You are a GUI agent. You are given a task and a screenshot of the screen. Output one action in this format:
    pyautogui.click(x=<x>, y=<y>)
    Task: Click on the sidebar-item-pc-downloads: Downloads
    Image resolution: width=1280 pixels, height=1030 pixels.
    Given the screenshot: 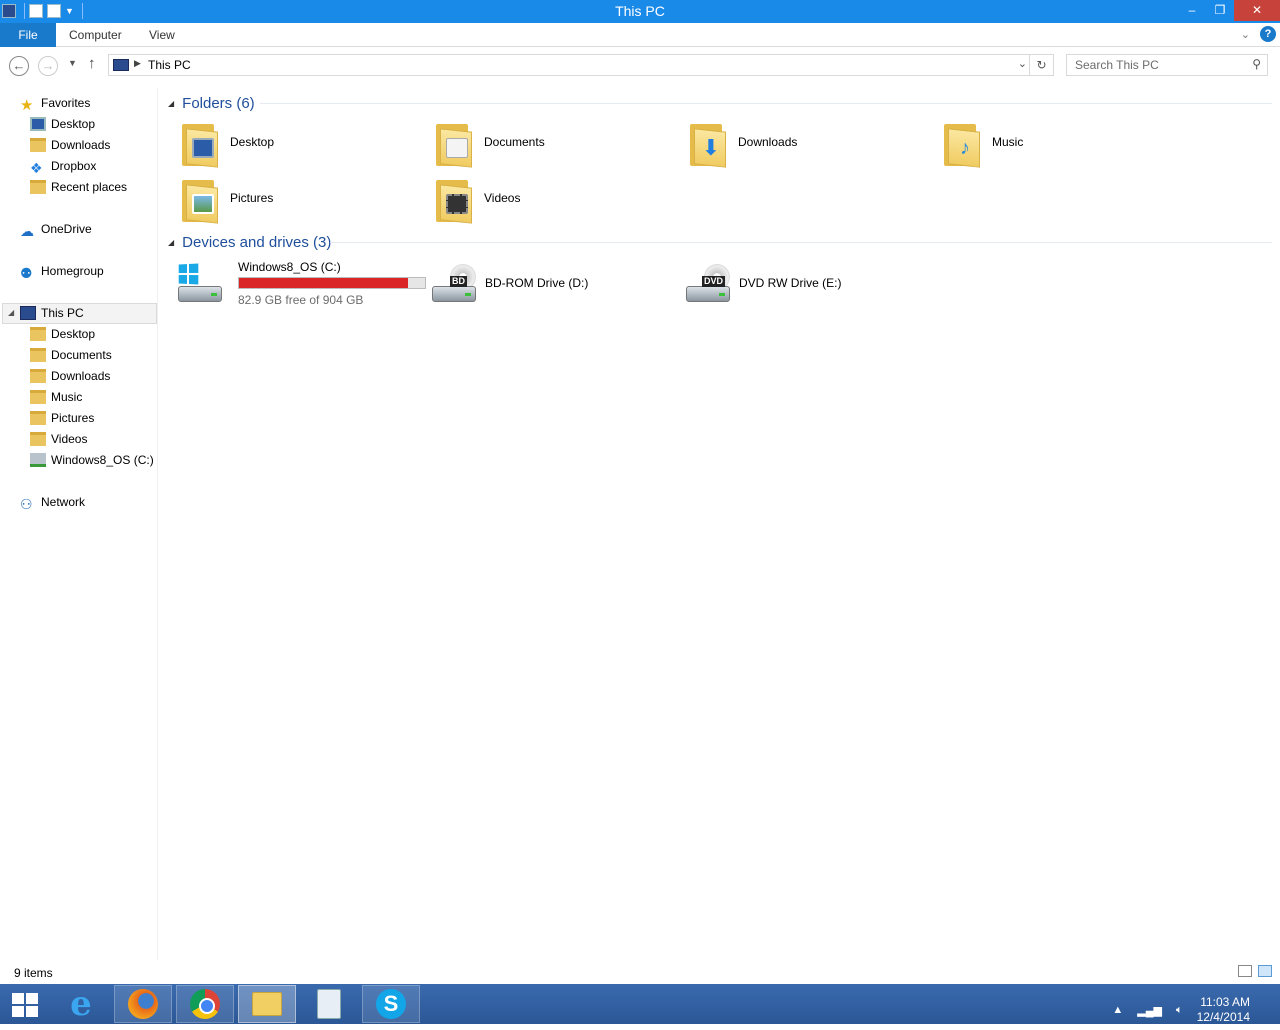 What is the action you would take?
    pyautogui.click(x=70, y=376)
    